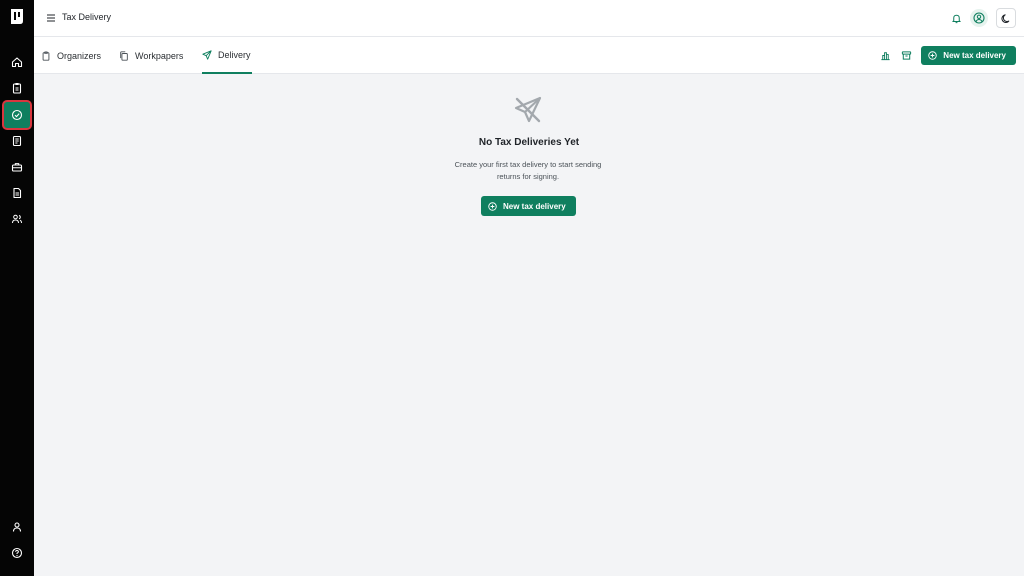 The image size is (1024, 576). I want to click on send-icon, so click(207, 54).